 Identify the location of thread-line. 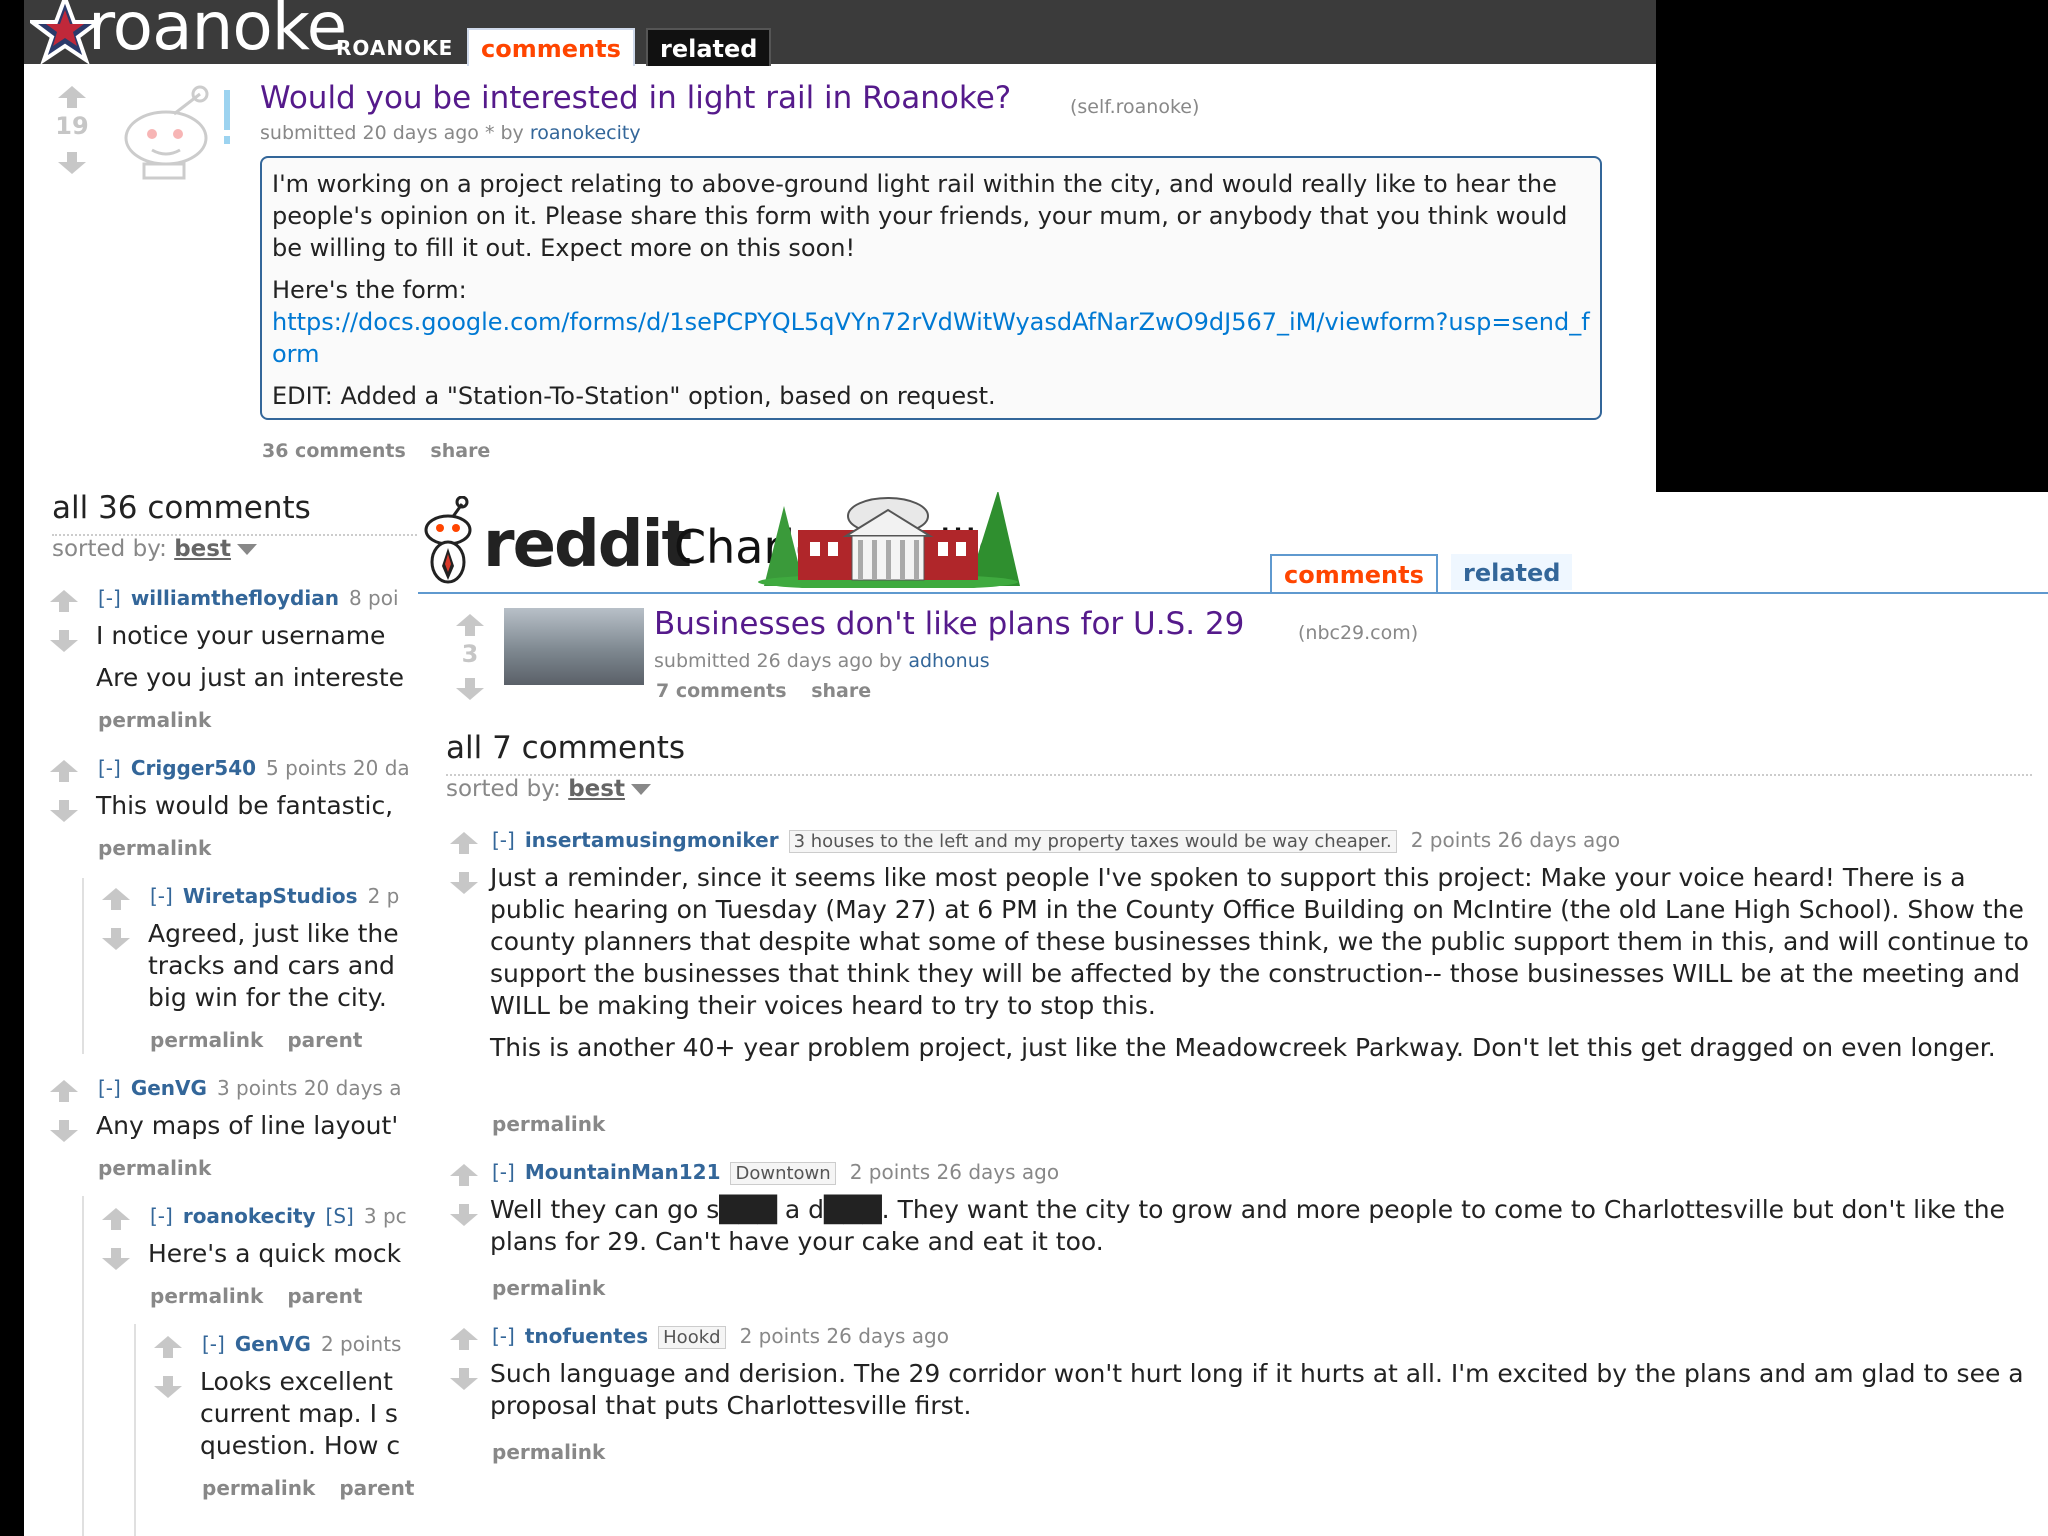
(83, 966).